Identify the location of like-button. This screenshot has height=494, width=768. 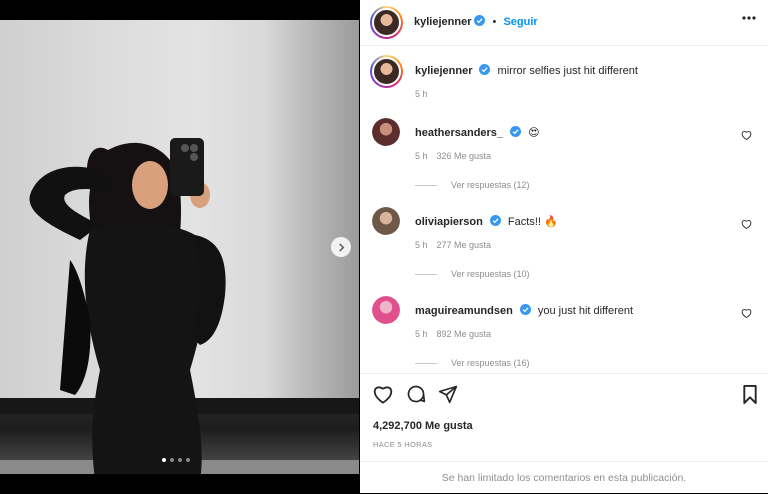
(383, 395).